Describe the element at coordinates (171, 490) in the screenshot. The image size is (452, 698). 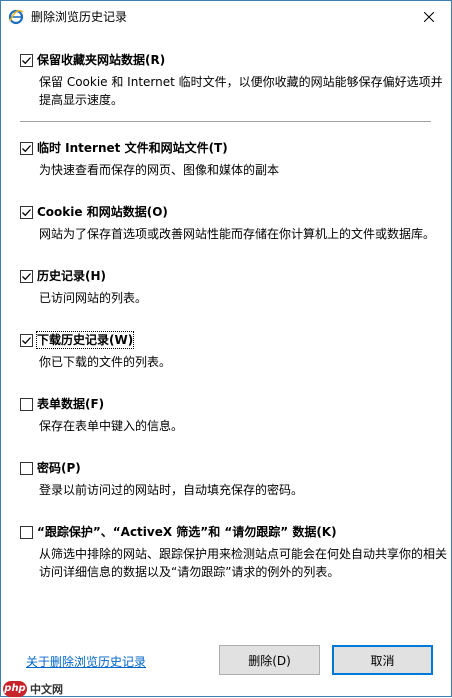
I see `passwords-description: 登录以前访问过的网站时，自动填充保存的密码。` at that location.